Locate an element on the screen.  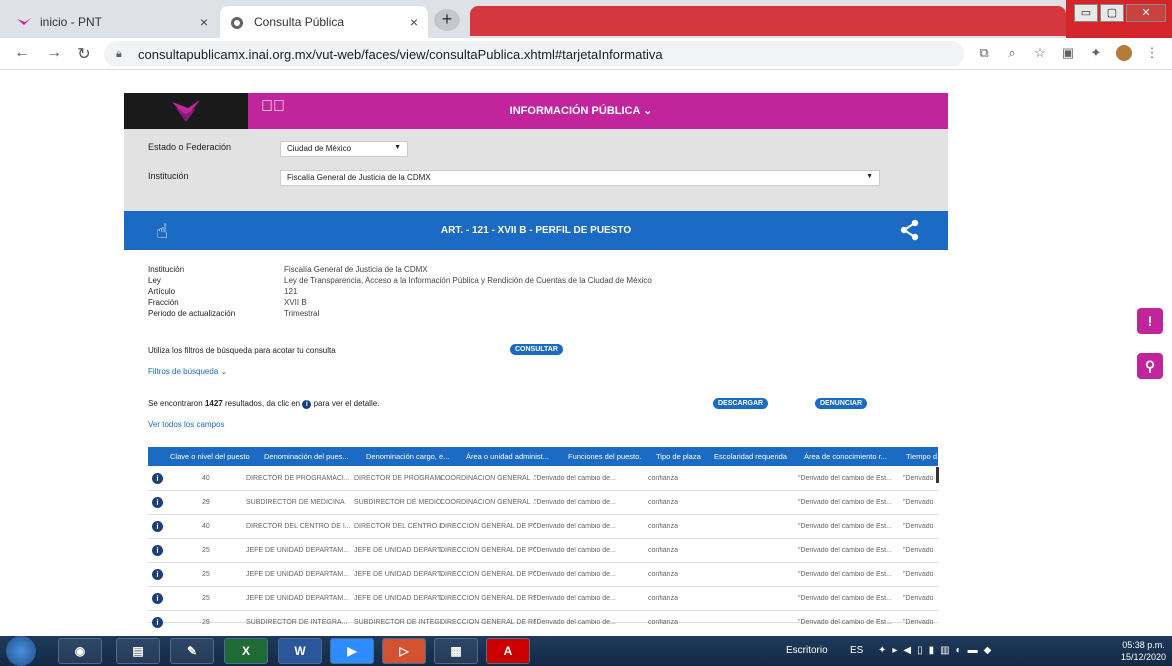
denunciar-button: DENUNCIAR is located at coordinates (841, 403).